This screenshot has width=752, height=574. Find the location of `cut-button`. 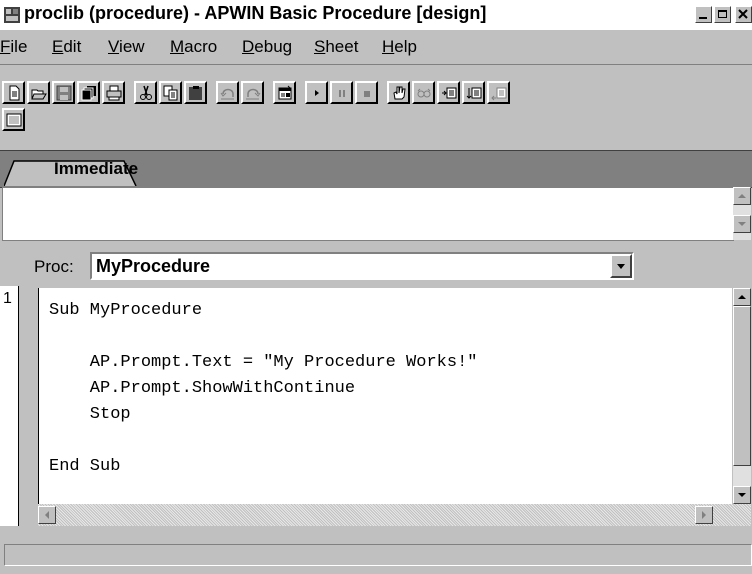

cut-button is located at coordinates (145, 92).